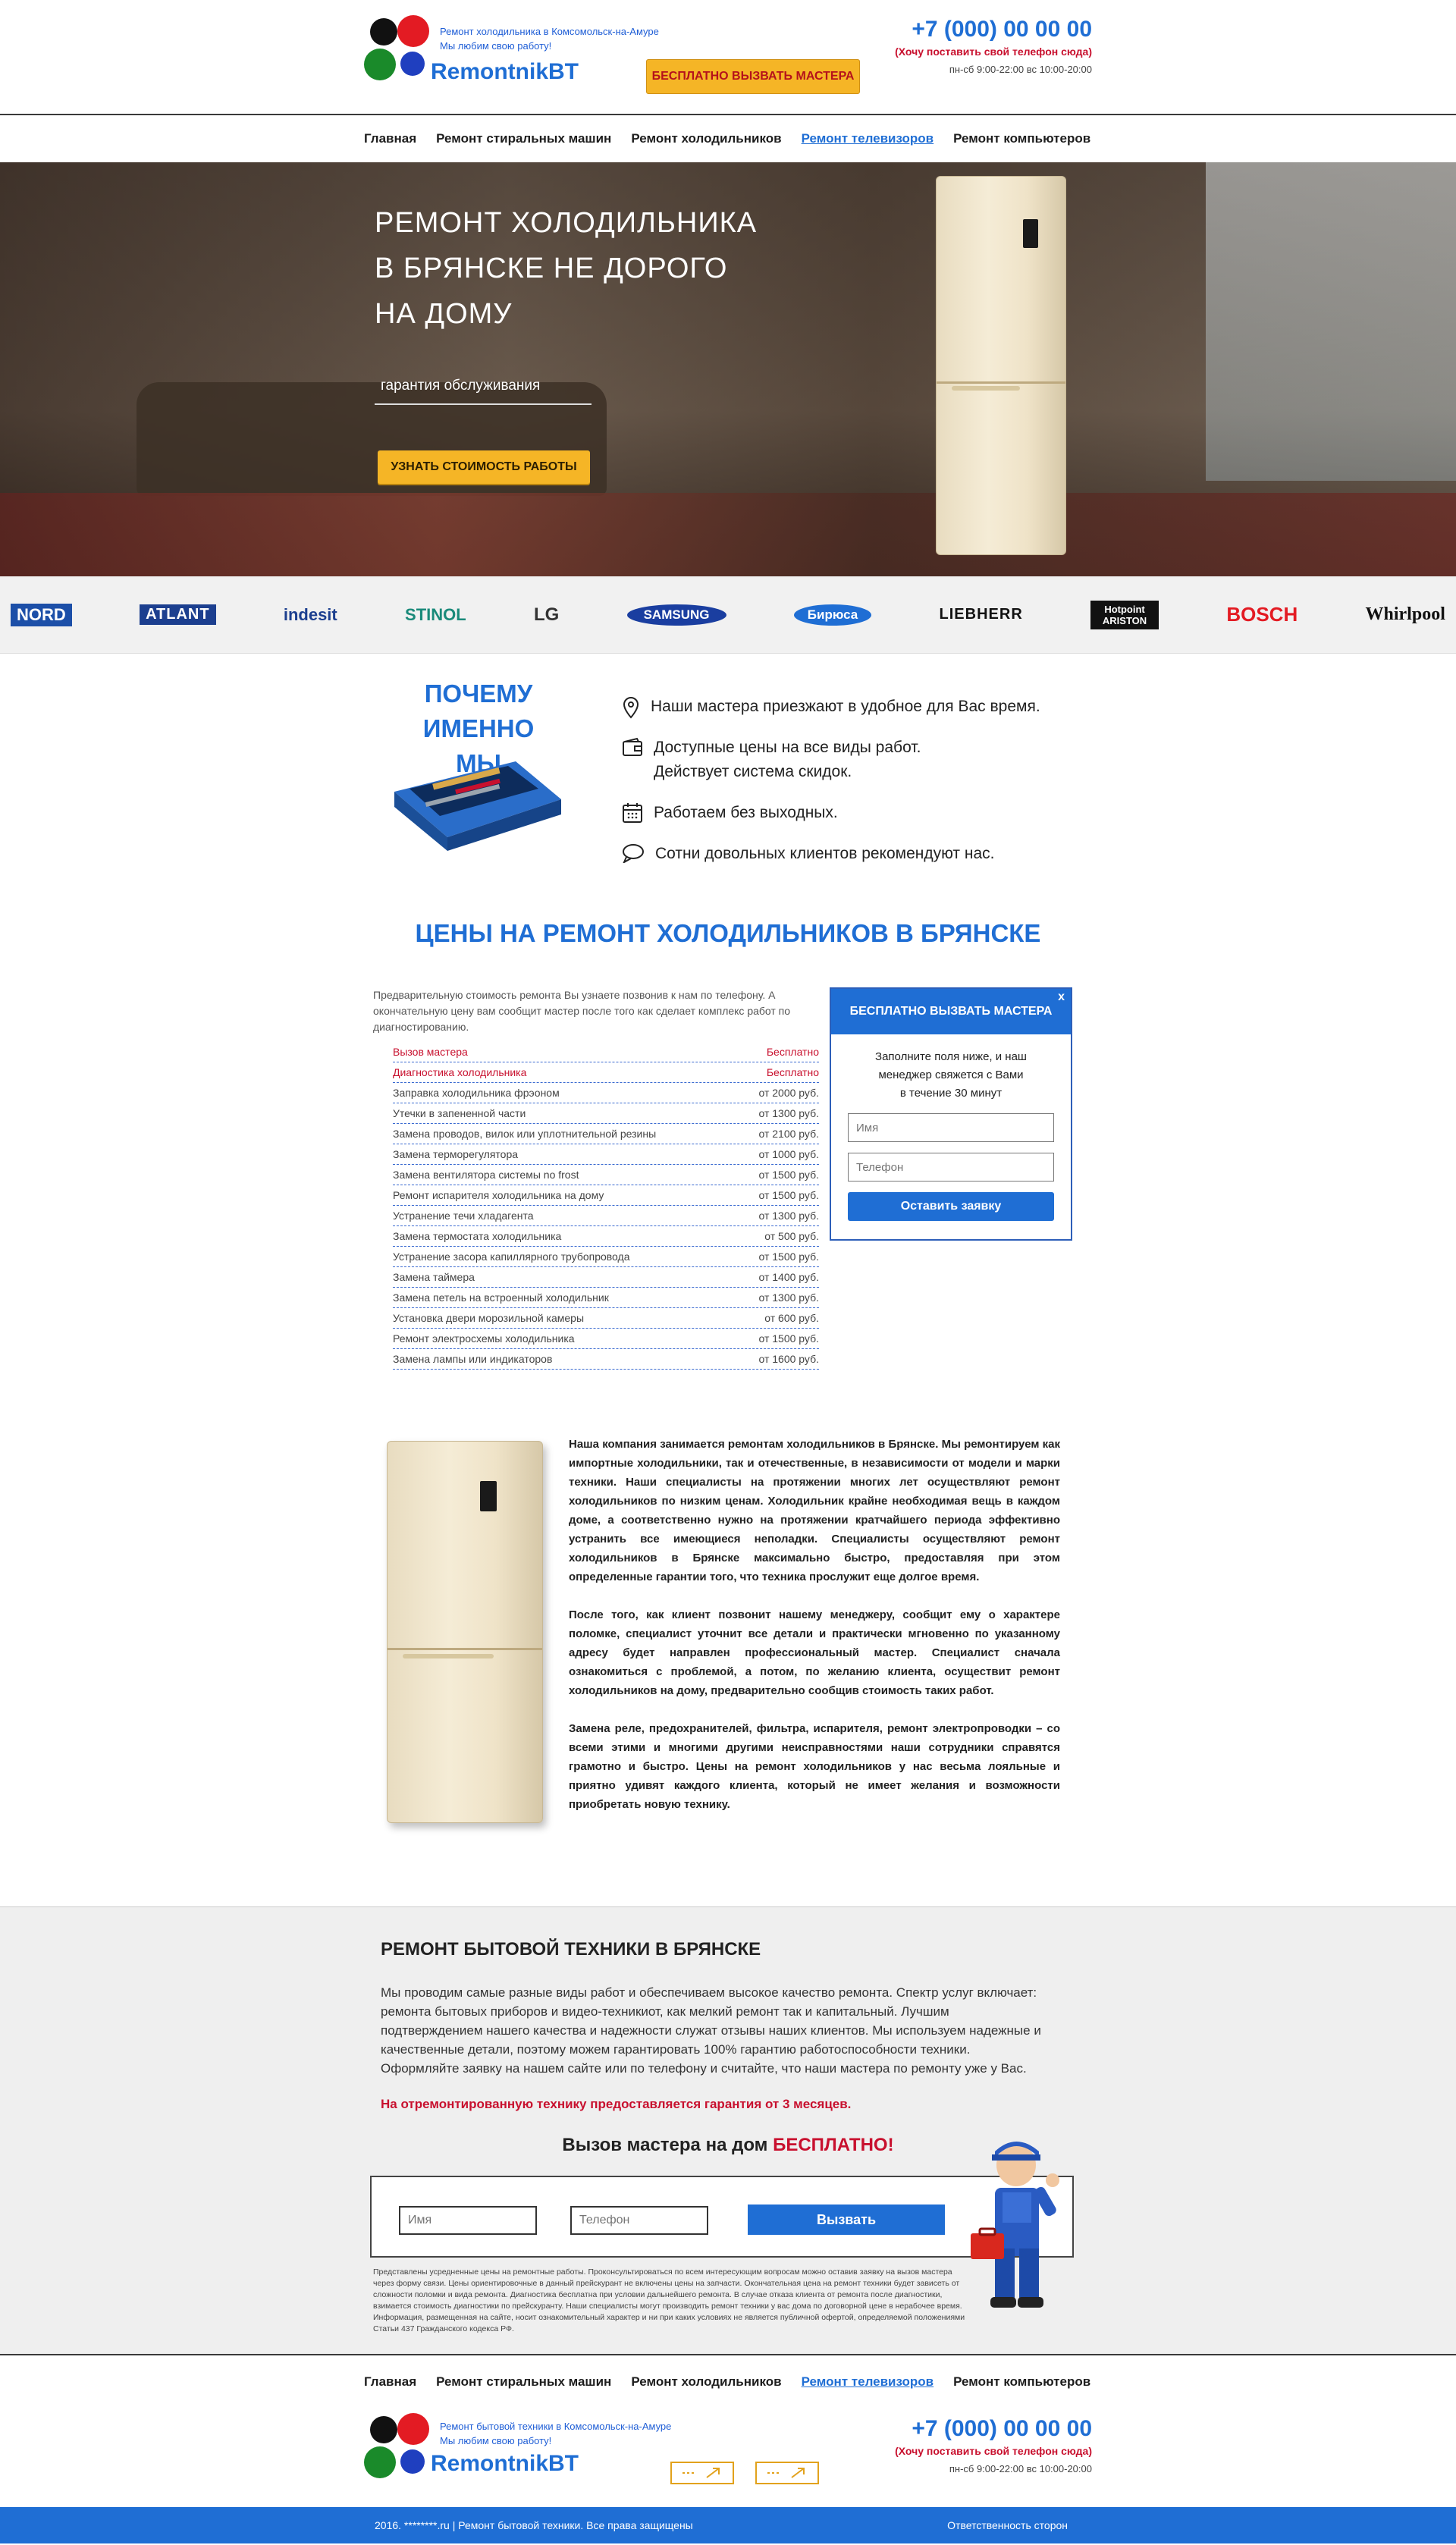  I want to click on price-row-price: от 500 руб., so click(791, 1236).